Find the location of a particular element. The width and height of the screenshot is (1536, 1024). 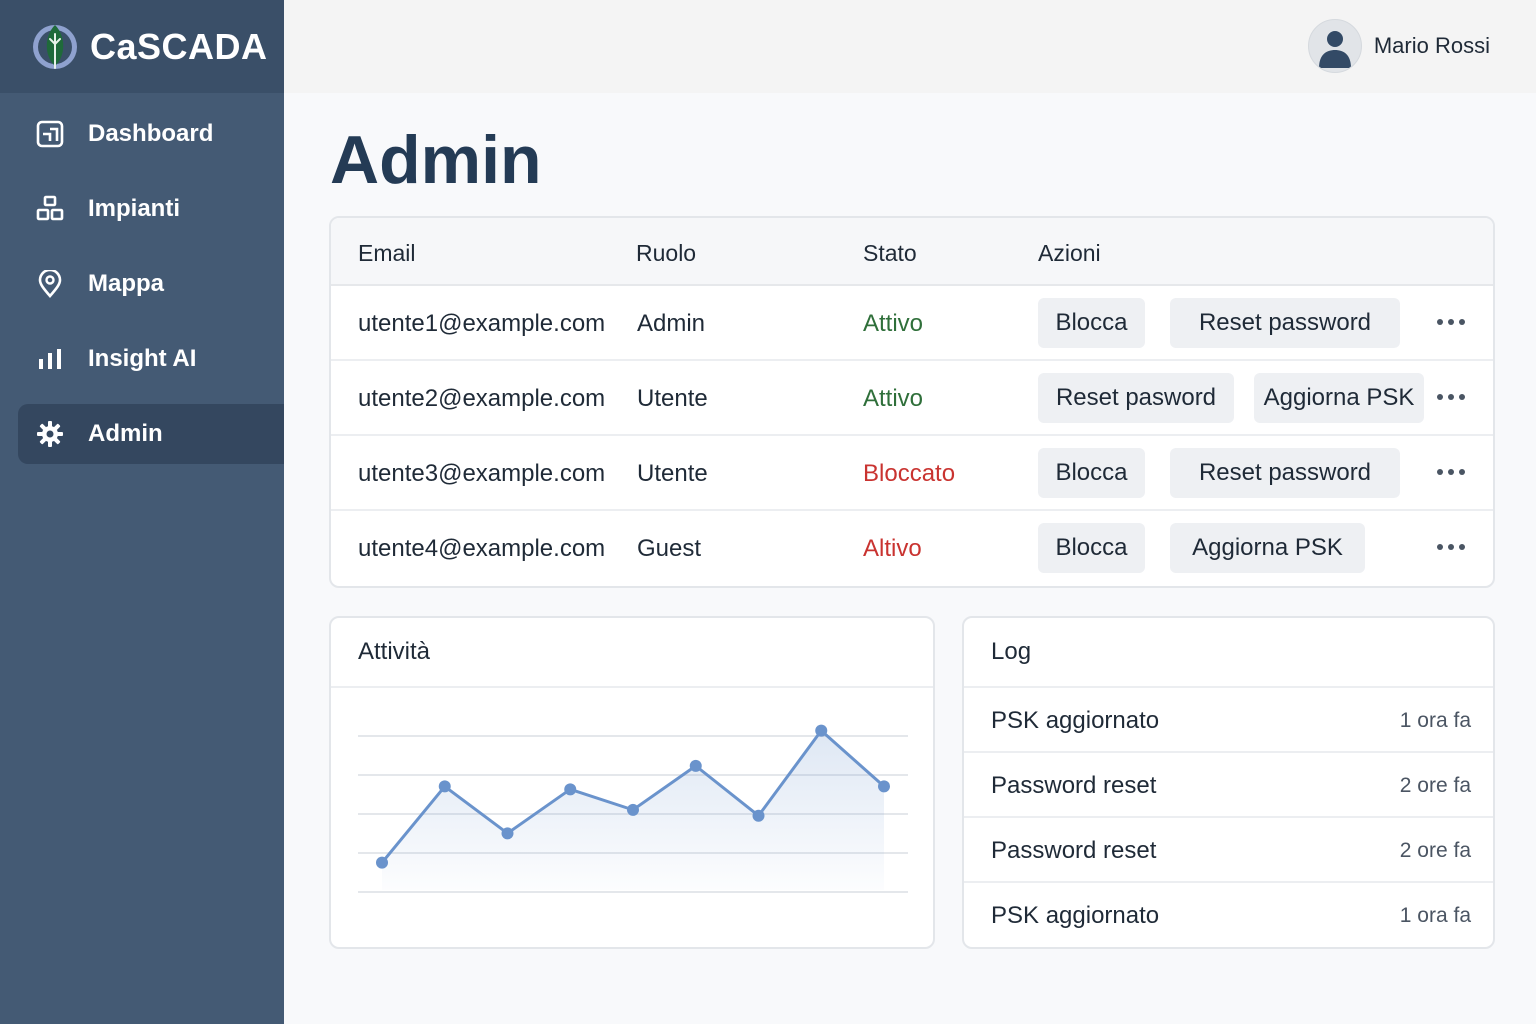

sidebar-item-label: Mappa is located at coordinates (126, 283).